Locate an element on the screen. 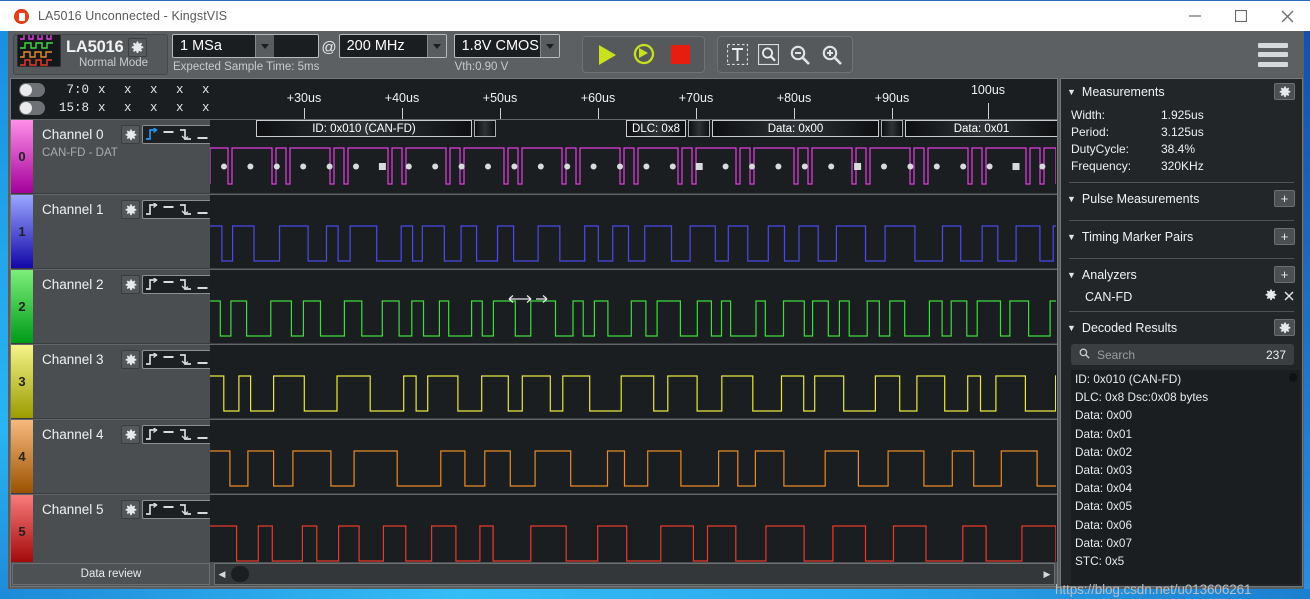 Image resolution: width=1310 pixels, height=599 pixels. close-button is located at coordinates (1287, 16).